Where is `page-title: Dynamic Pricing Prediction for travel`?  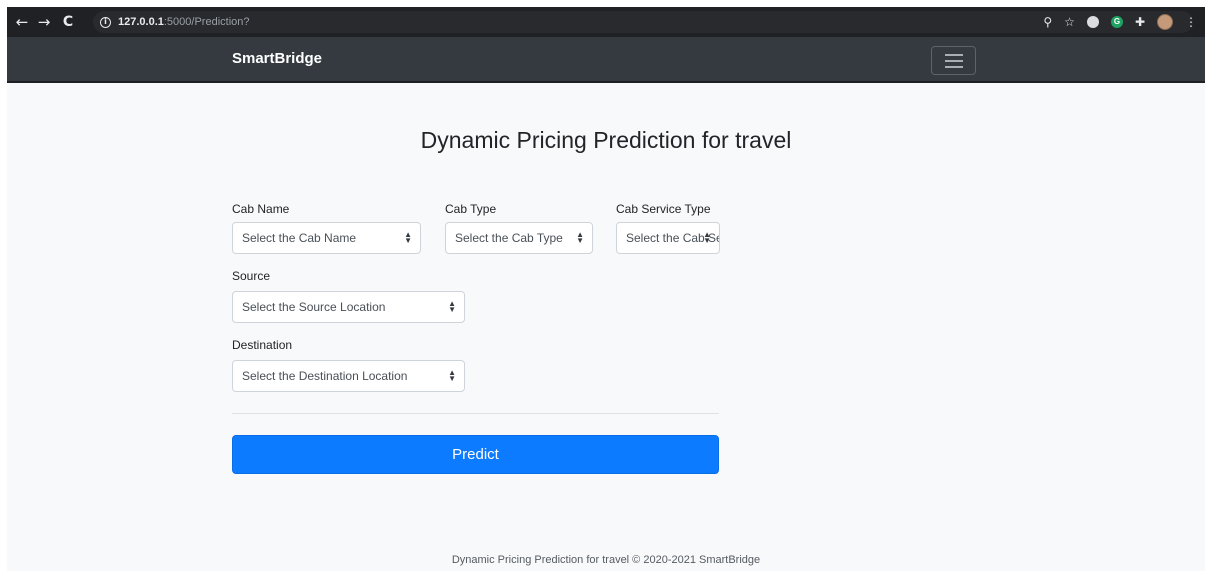 page-title: Dynamic Pricing Prediction for travel is located at coordinates (606, 140).